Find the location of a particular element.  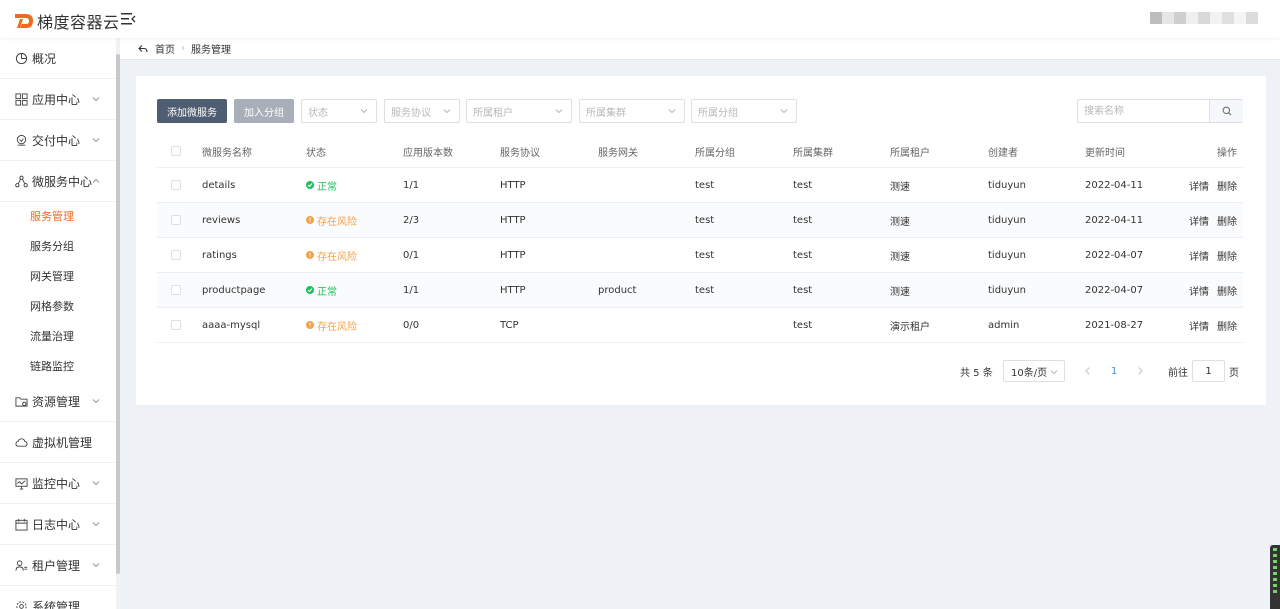

protocol-filter-select: 服务协议 is located at coordinates (422, 111).